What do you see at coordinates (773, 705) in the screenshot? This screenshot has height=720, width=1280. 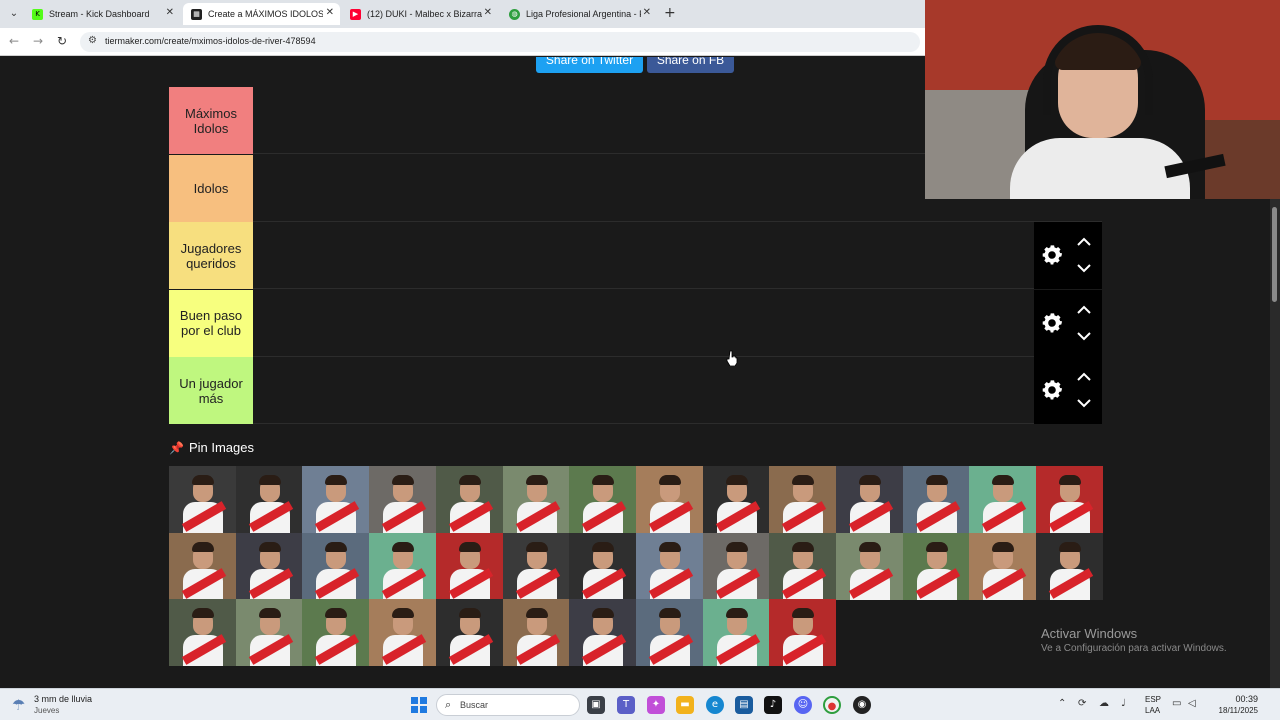 I see `tiktok-icon: ♪` at bounding box center [773, 705].